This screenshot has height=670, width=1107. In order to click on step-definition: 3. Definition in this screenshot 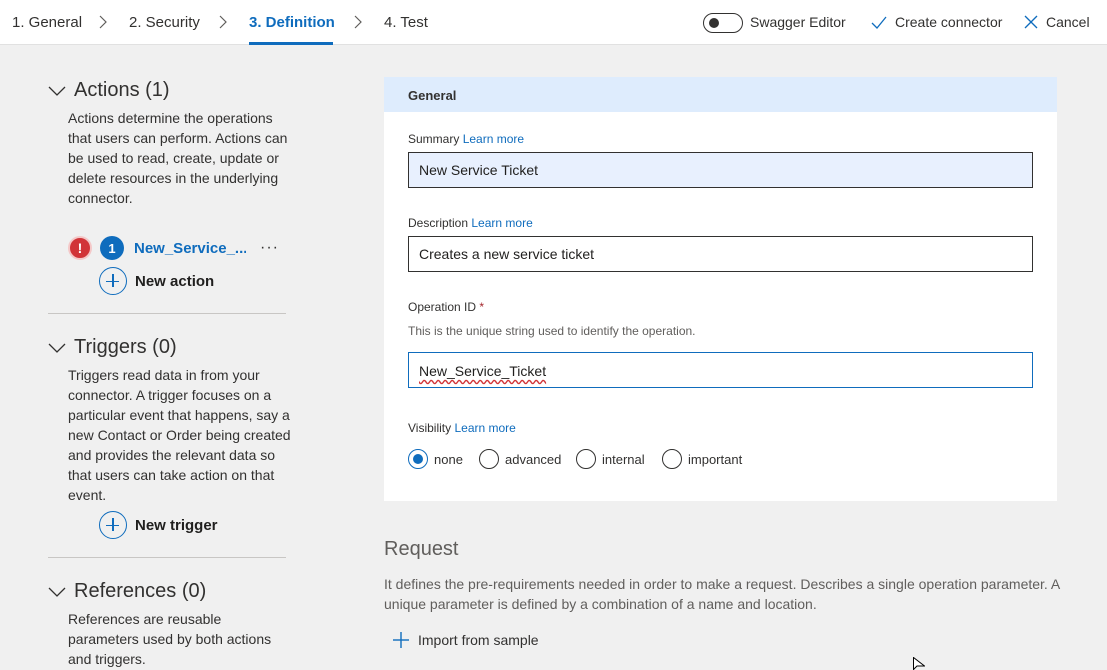, I will do `click(292, 22)`.